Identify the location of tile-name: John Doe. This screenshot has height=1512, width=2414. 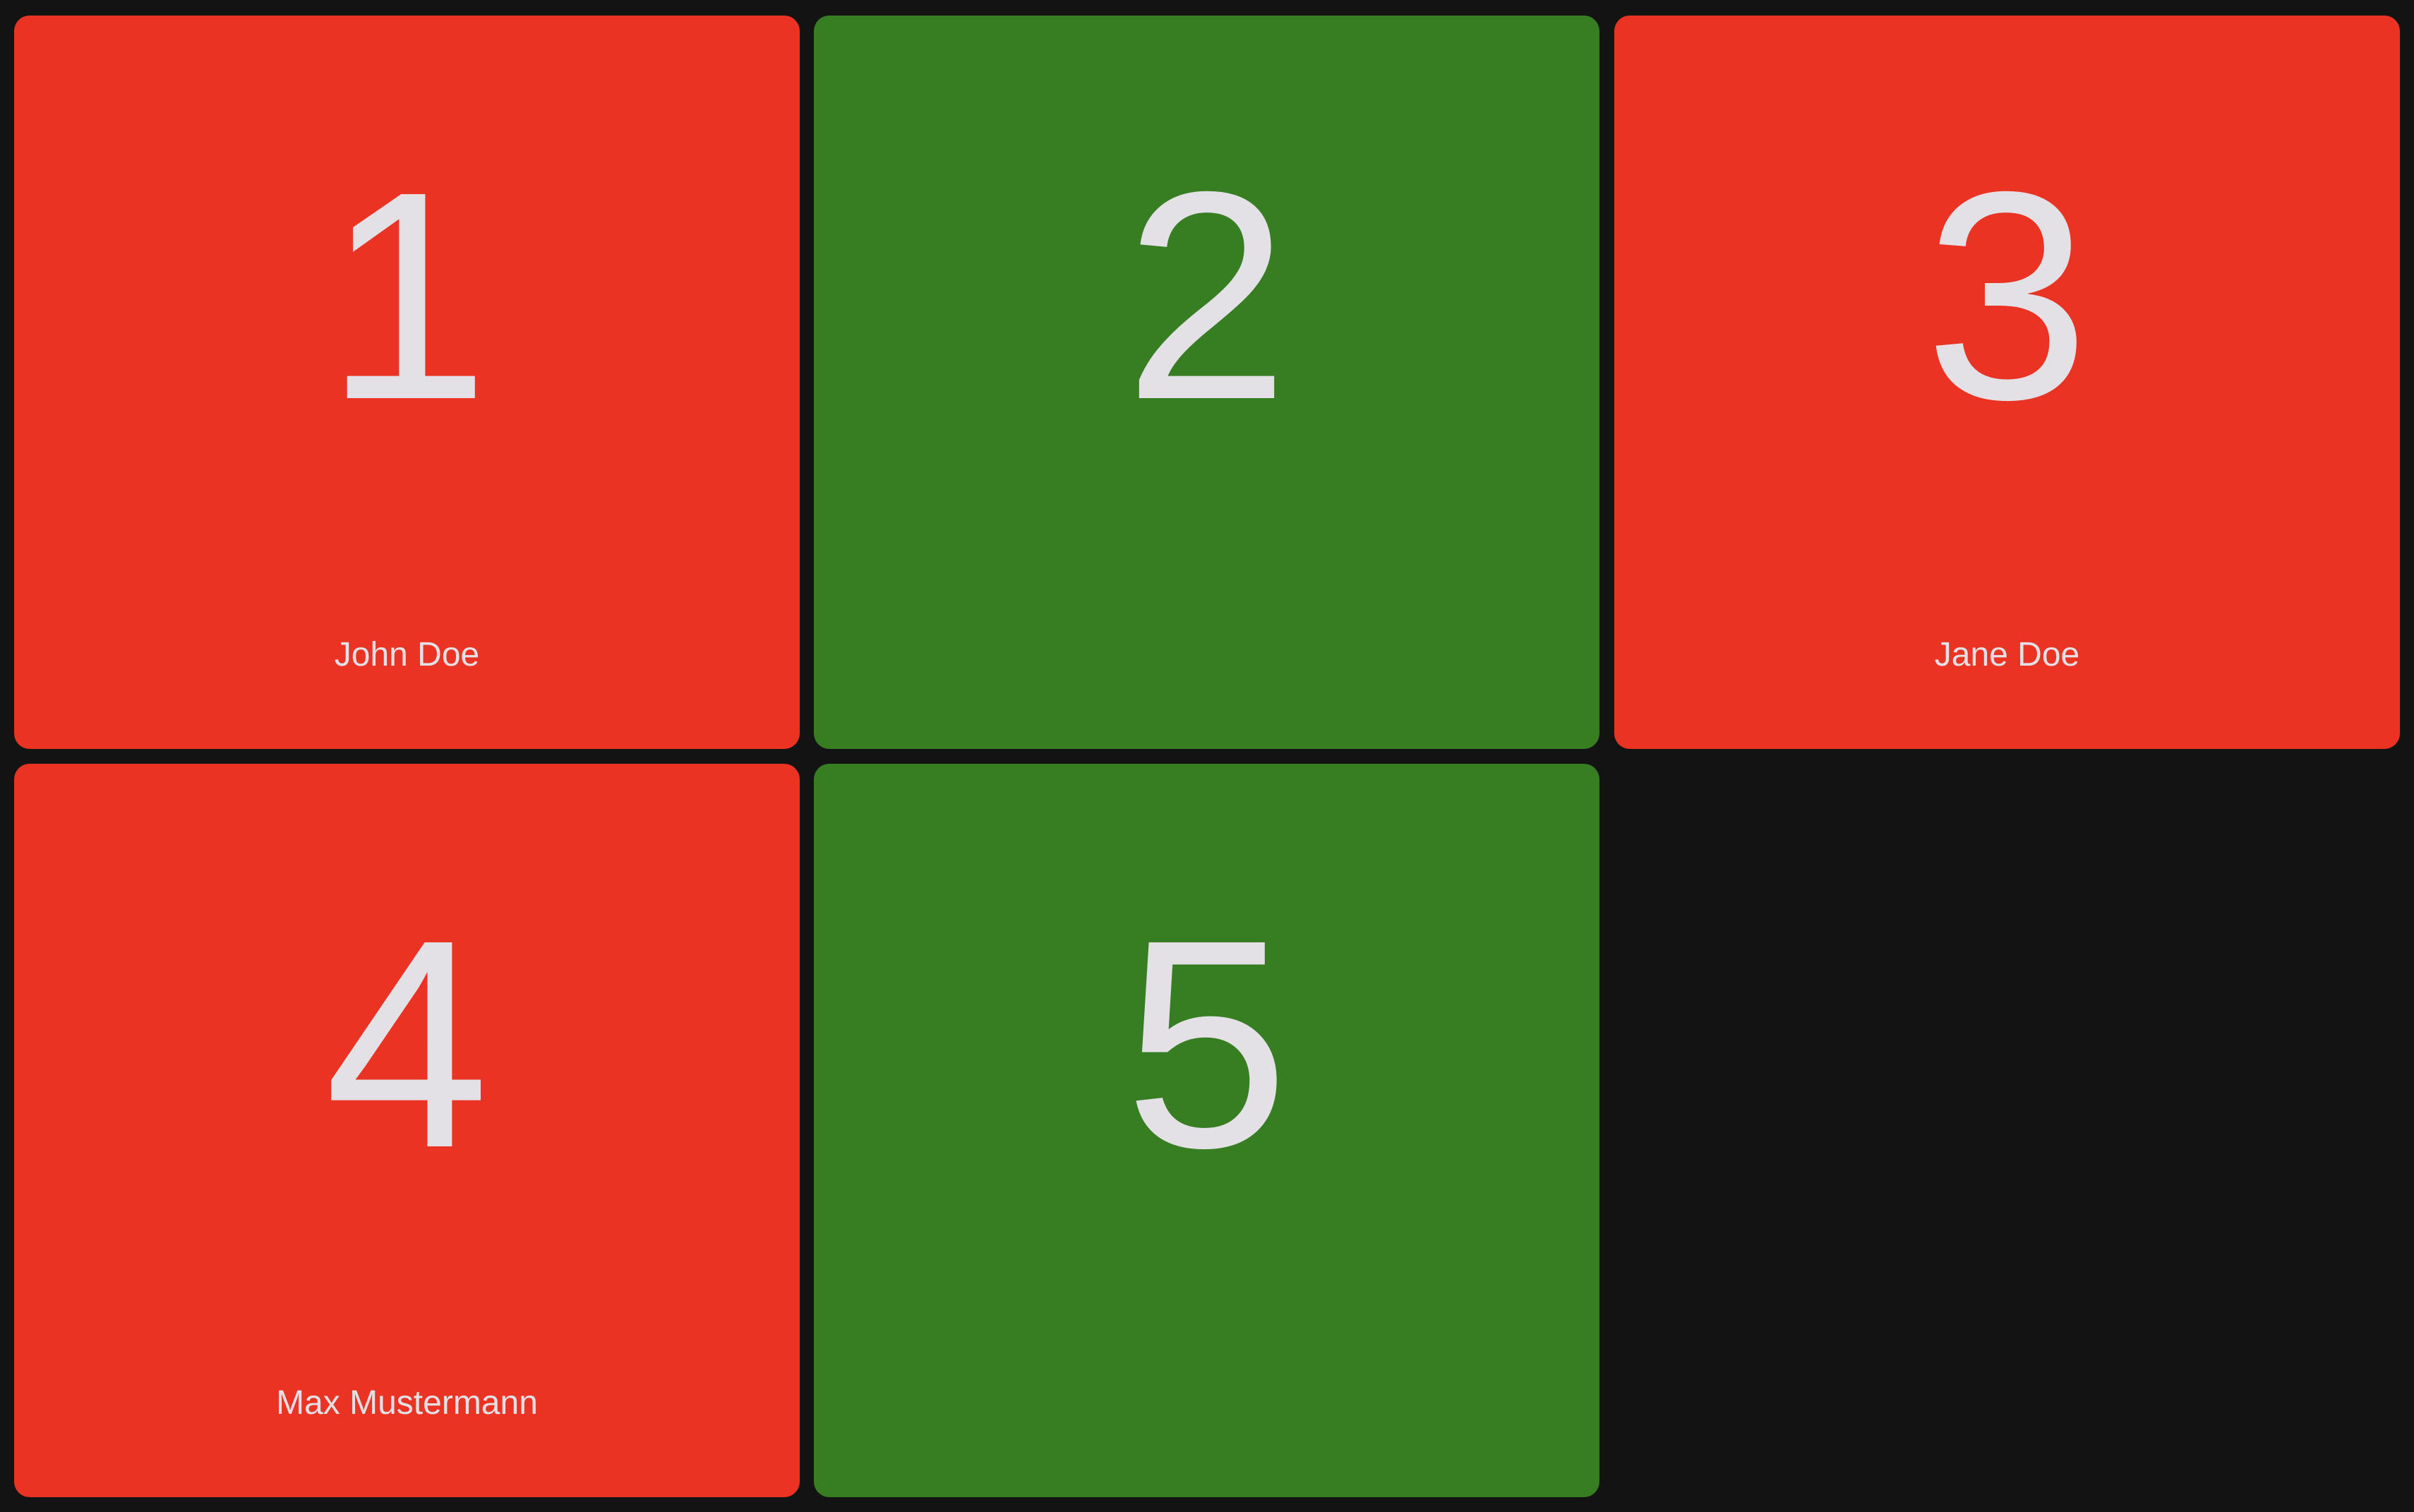
(407, 655).